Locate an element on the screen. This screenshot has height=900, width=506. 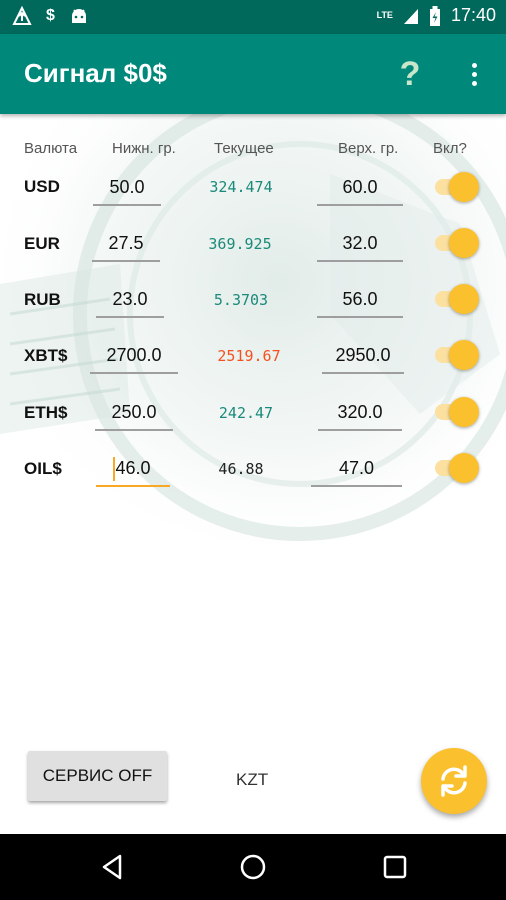
currency-label-eur: EUR is located at coordinates (42, 243).